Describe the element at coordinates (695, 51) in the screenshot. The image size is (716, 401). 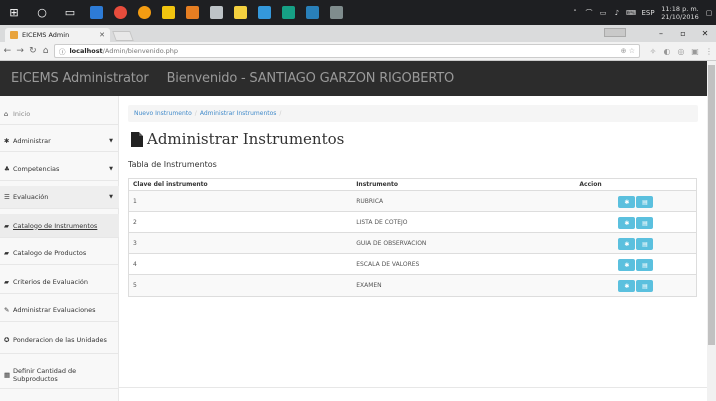
I see `extension-icon: ▣` at that location.